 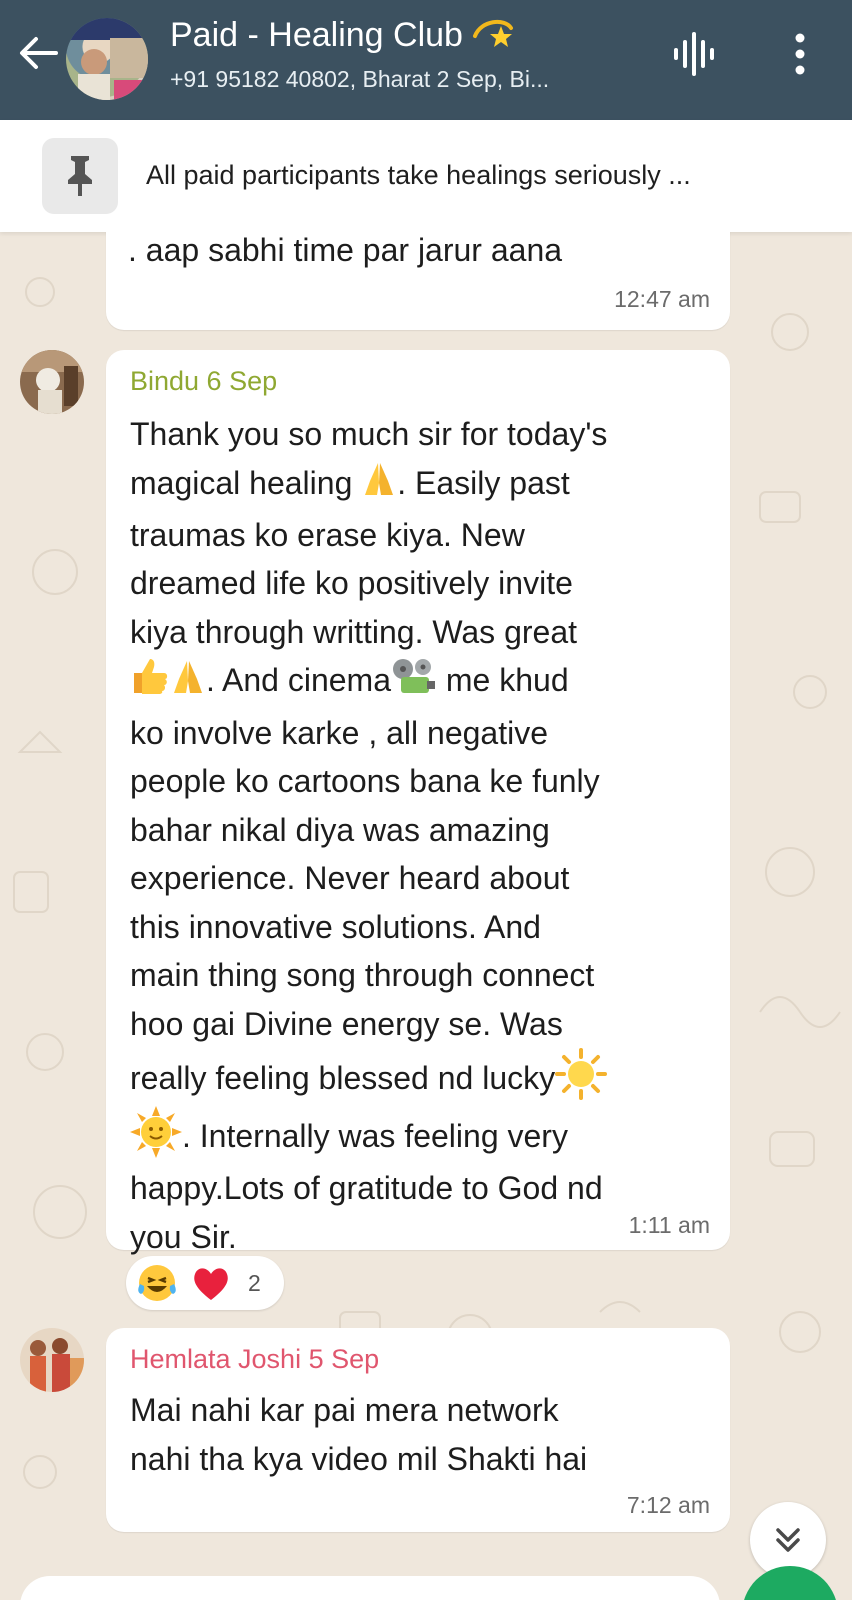 I want to click on message-input, so click(x=370, y=1588).